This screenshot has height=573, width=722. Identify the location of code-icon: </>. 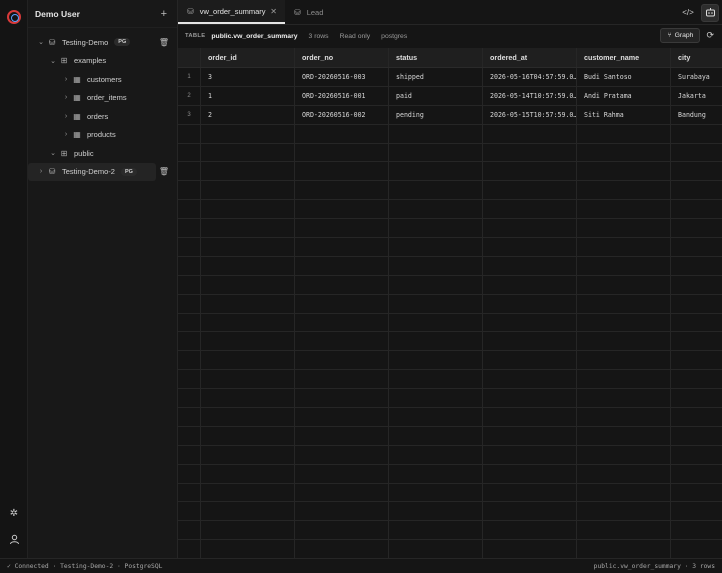
(688, 12).